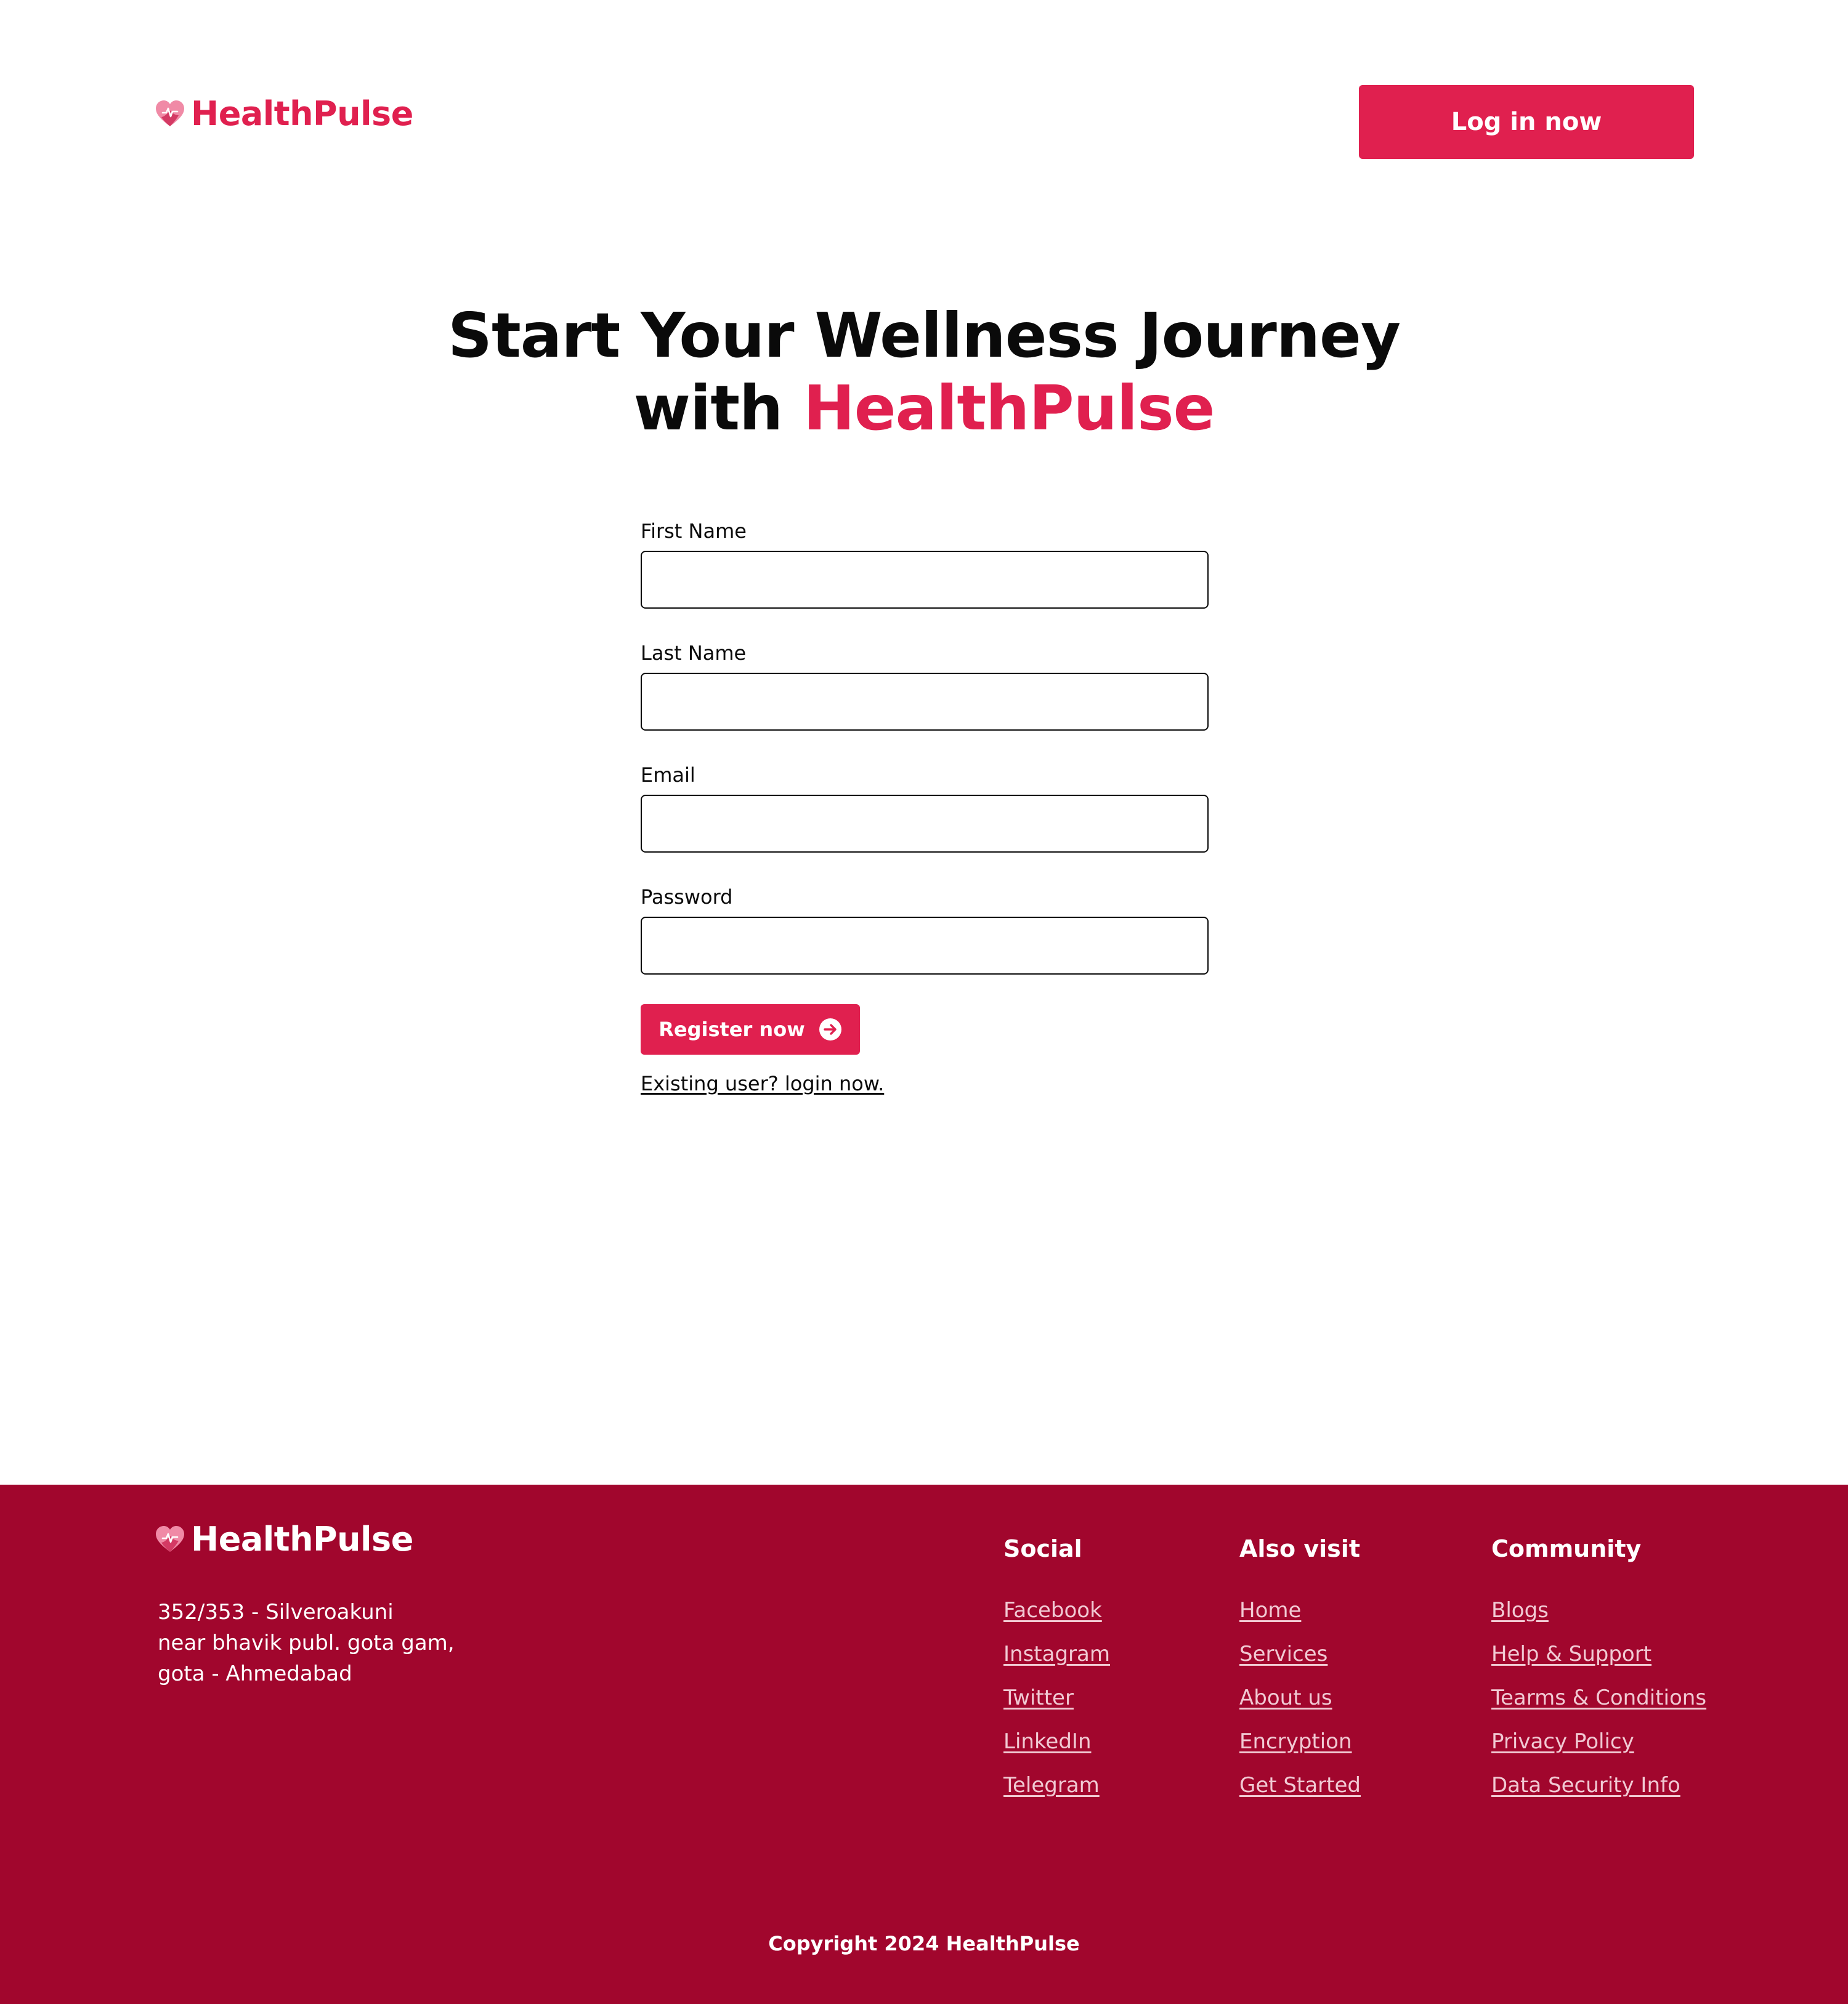 The image size is (1848, 2004). I want to click on email-field: Email, so click(925, 807).